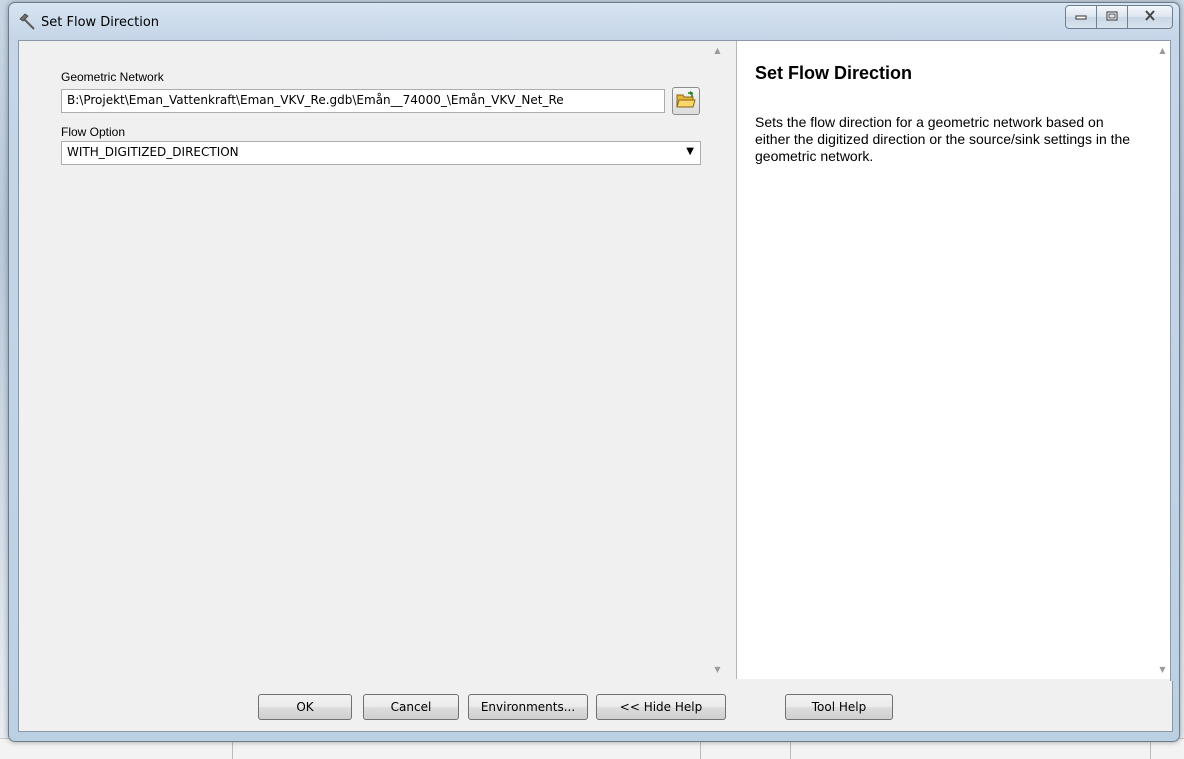  Describe the element at coordinates (411, 707) in the screenshot. I see `cancel-button: Cancel` at that location.